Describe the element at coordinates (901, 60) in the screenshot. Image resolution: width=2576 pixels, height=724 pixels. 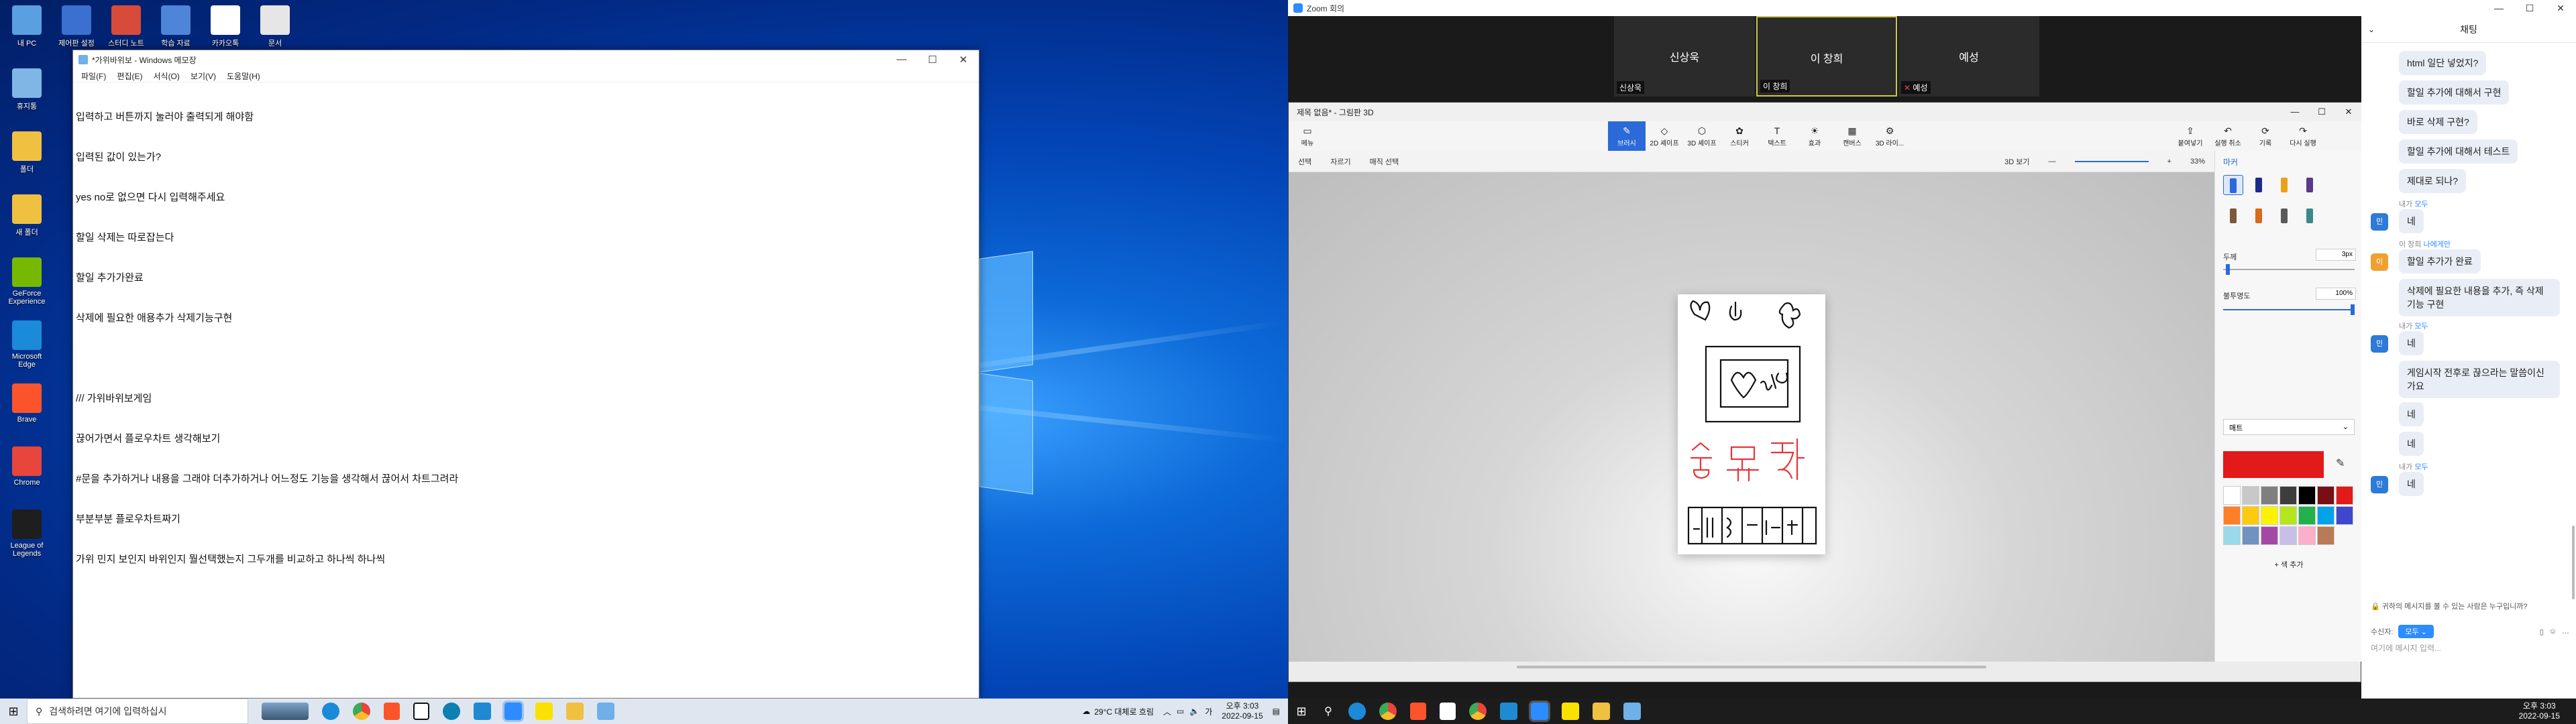
I see `minimize-button: —` at that location.